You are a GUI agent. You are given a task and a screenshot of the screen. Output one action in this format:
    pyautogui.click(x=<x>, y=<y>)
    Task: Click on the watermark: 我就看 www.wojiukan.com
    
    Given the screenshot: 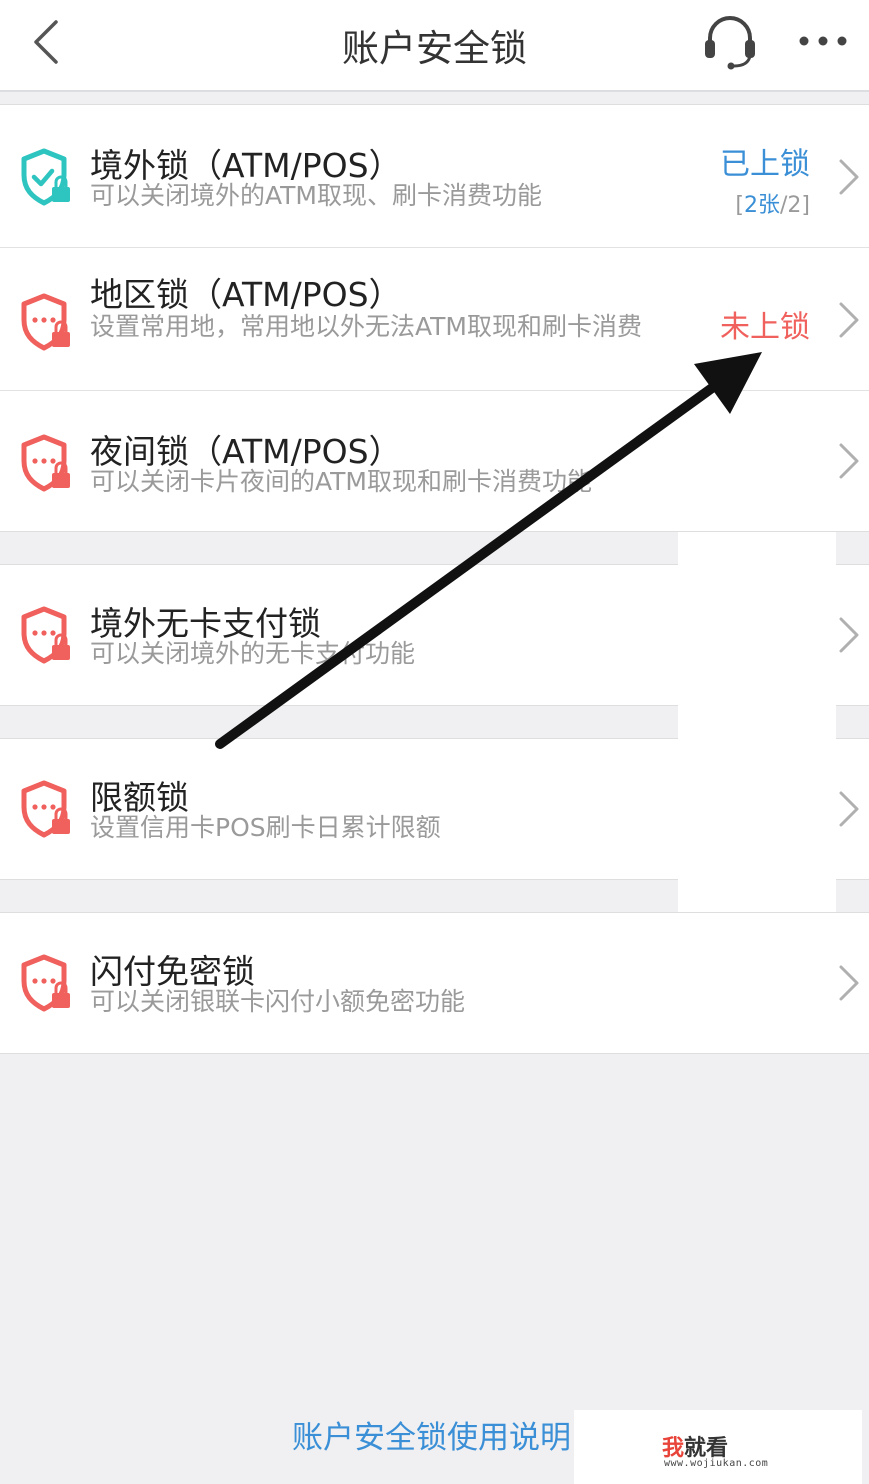 What is the action you would take?
    pyautogui.click(x=718, y=1447)
    